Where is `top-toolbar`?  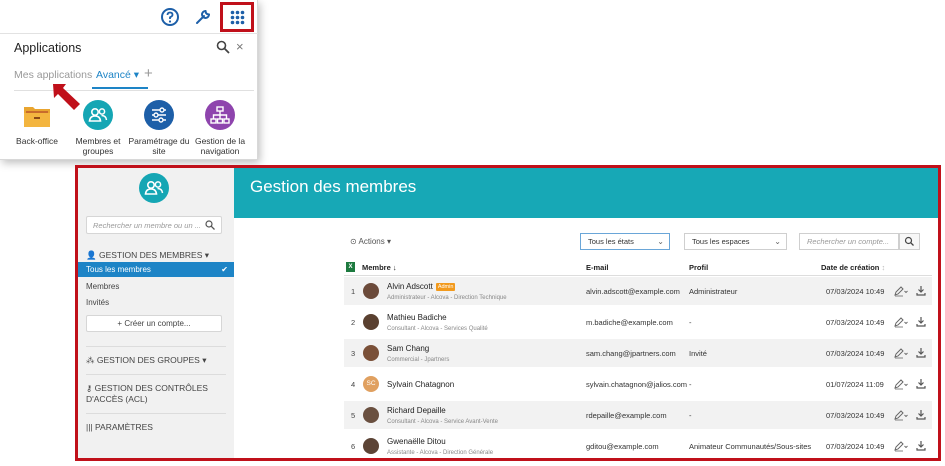
top-toolbar is located at coordinates (129, 17).